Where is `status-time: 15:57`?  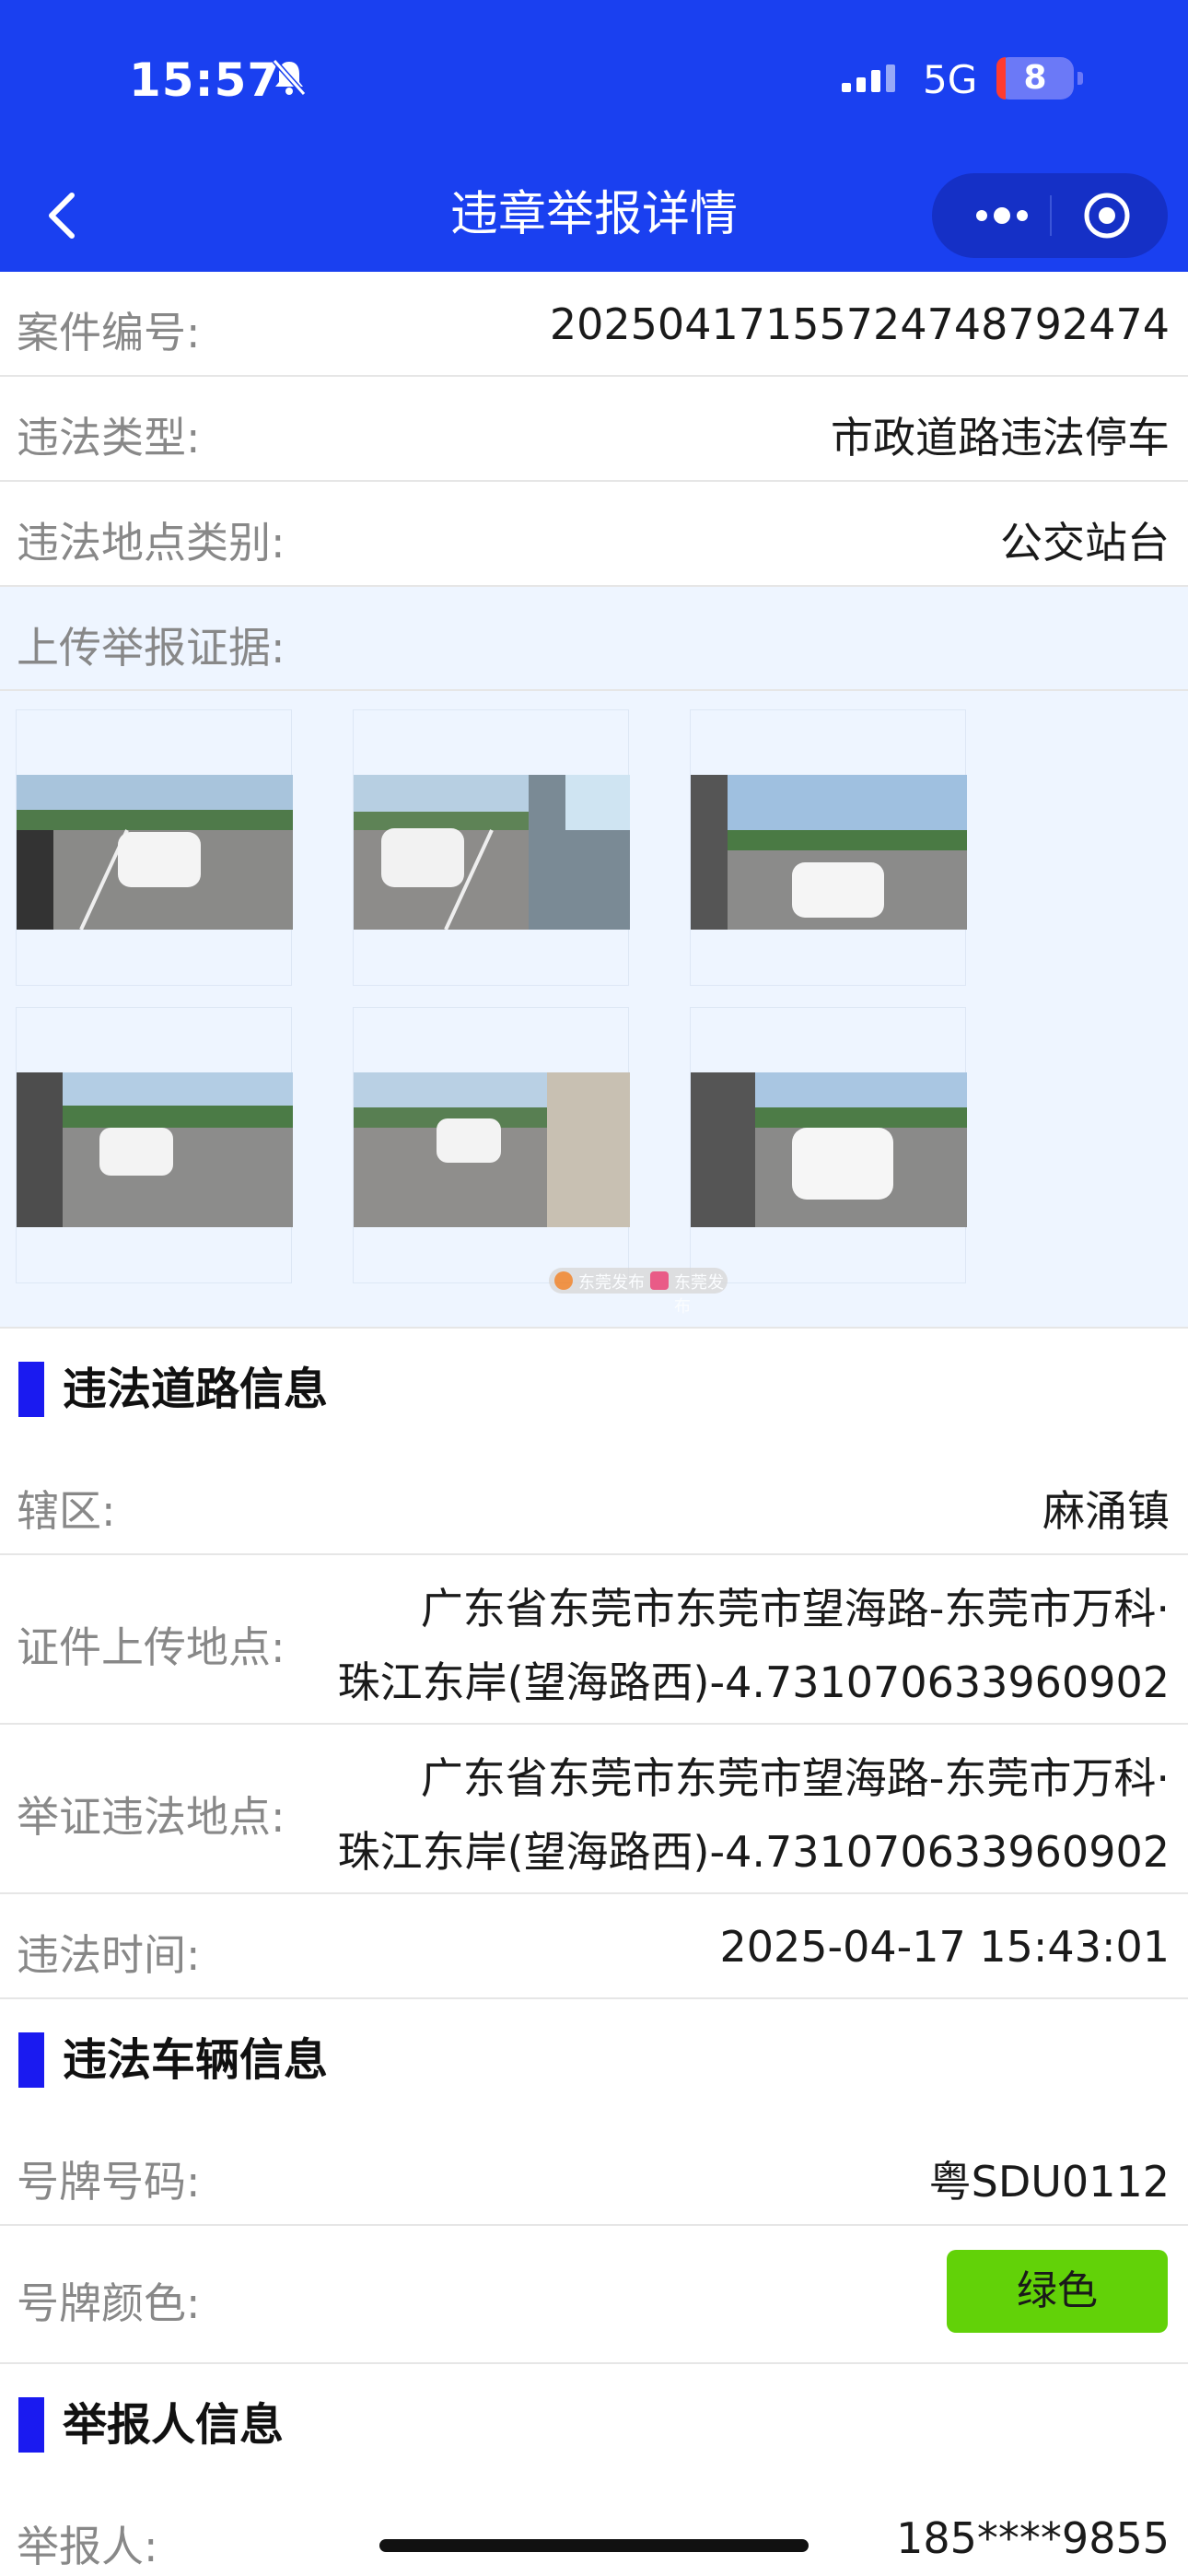
status-time: 15:57 is located at coordinates (205, 80).